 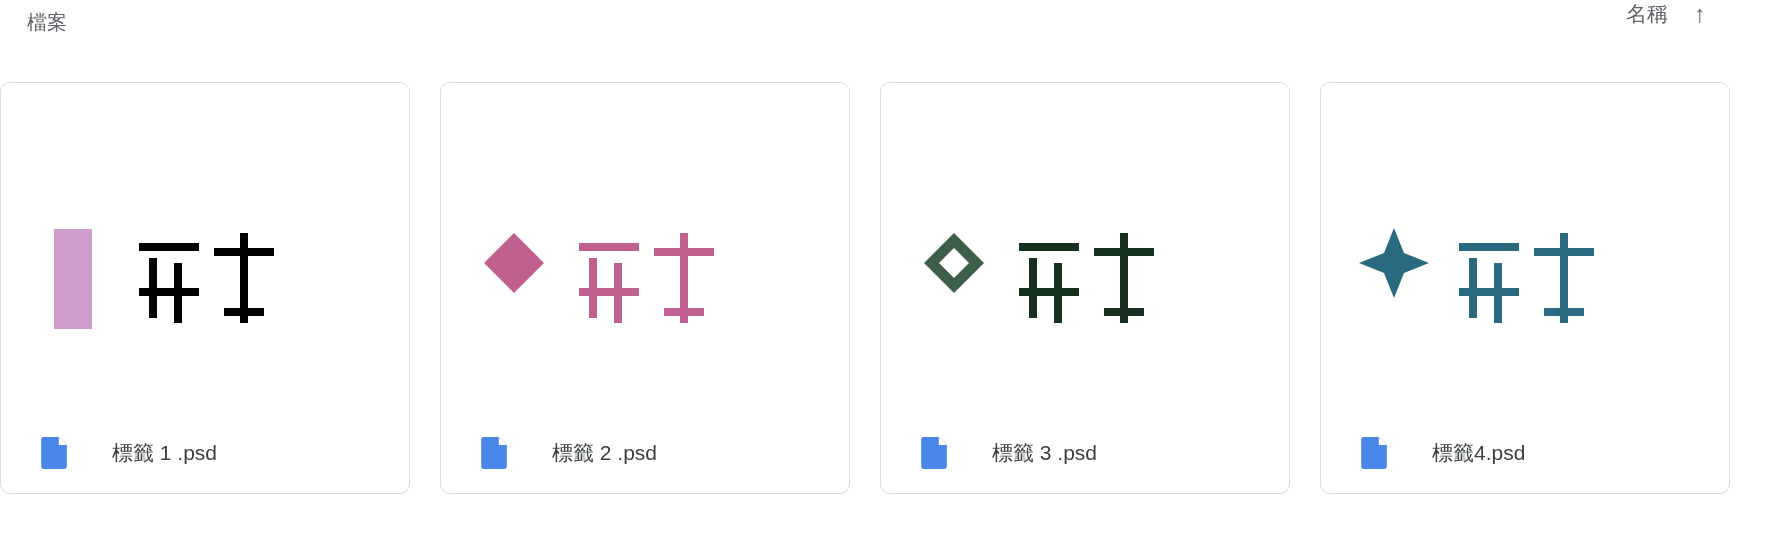 I want to click on file-name: 標籤 2 .psd, so click(x=605, y=453).